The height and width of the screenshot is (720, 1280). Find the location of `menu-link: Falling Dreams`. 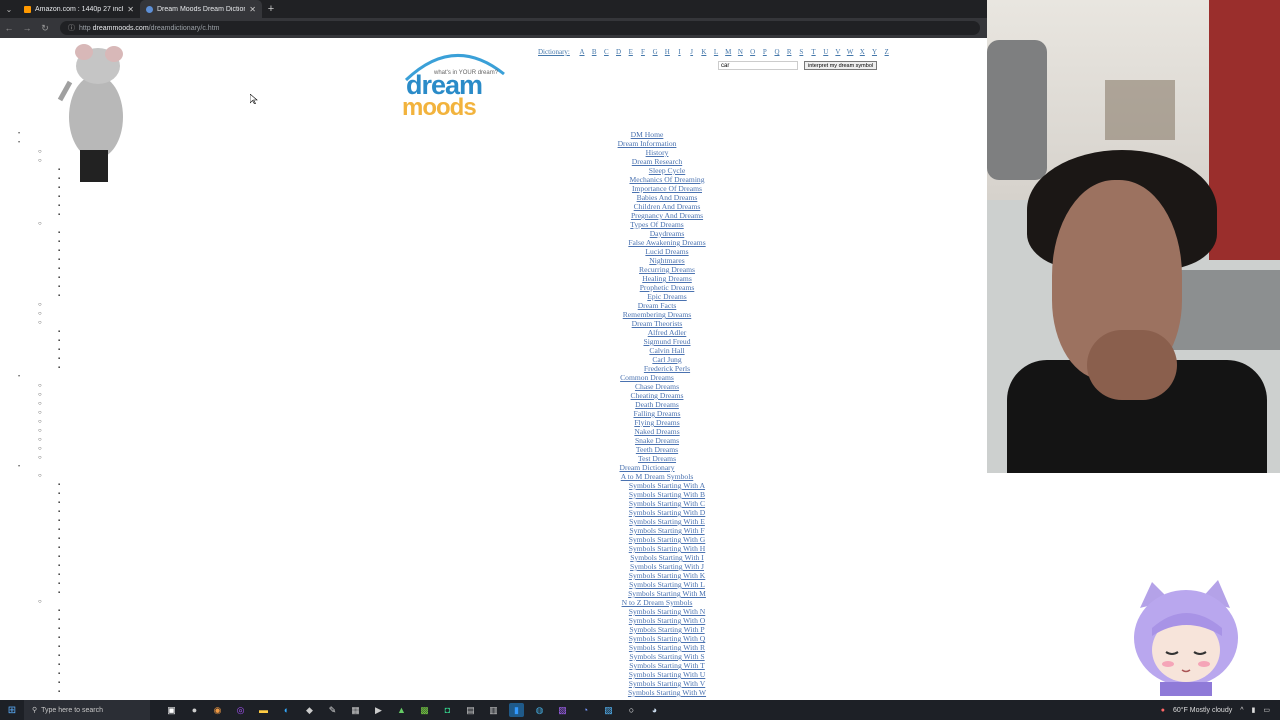

menu-link: Falling Dreams is located at coordinates (656, 413).